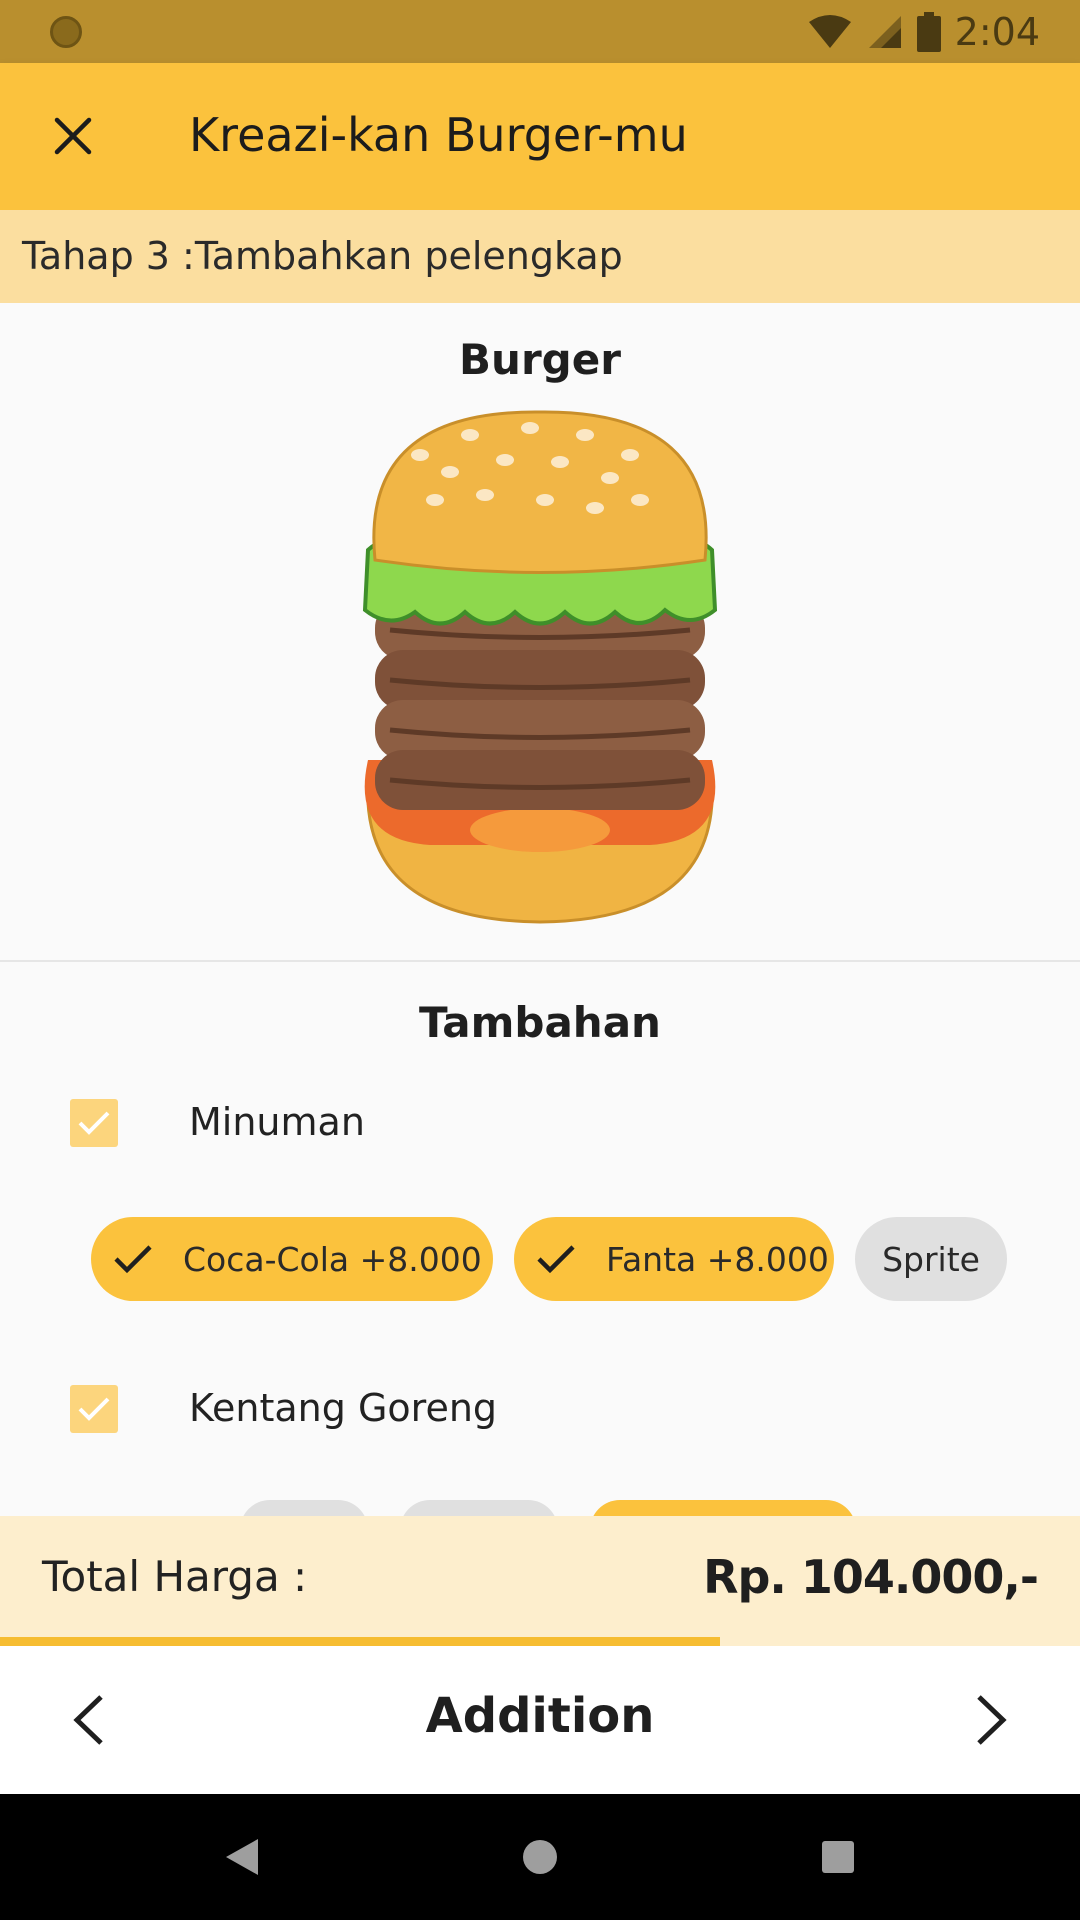 Image resolution: width=1080 pixels, height=1920 pixels. I want to click on back-button, so click(242, 1857).